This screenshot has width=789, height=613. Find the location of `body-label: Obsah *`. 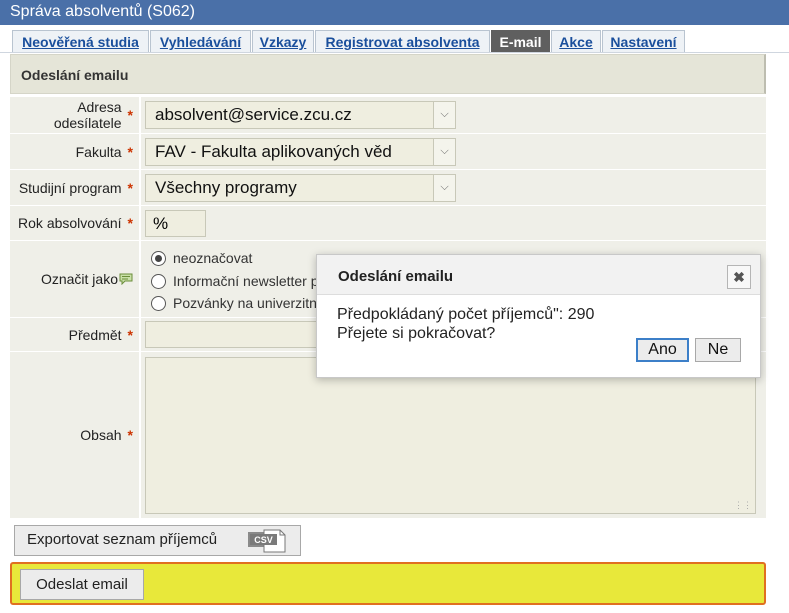

body-label: Obsah * is located at coordinates (74, 435).